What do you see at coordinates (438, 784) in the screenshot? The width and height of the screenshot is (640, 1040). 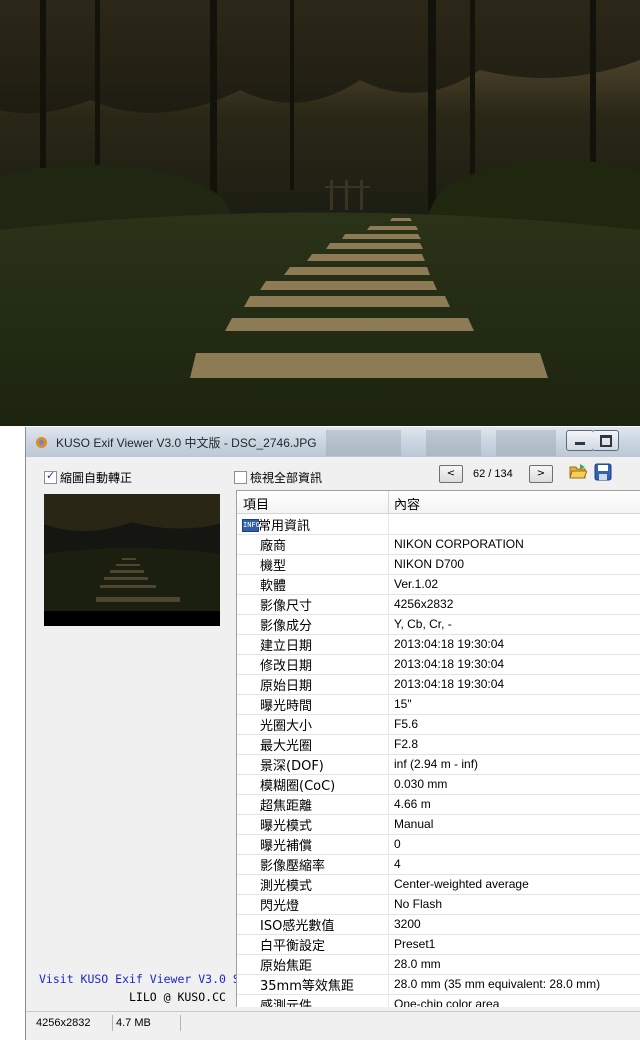 I see `table-row: 模糊圈(CoC) 0.030 mm` at bounding box center [438, 784].